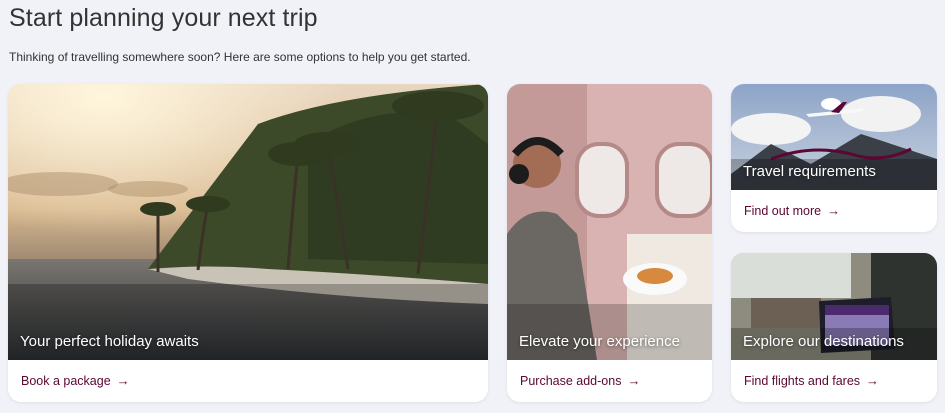 The width and height of the screenshot is (945, 413). I want to click on card-requirements: Travel requirements Find out more →, so click(834, 158).